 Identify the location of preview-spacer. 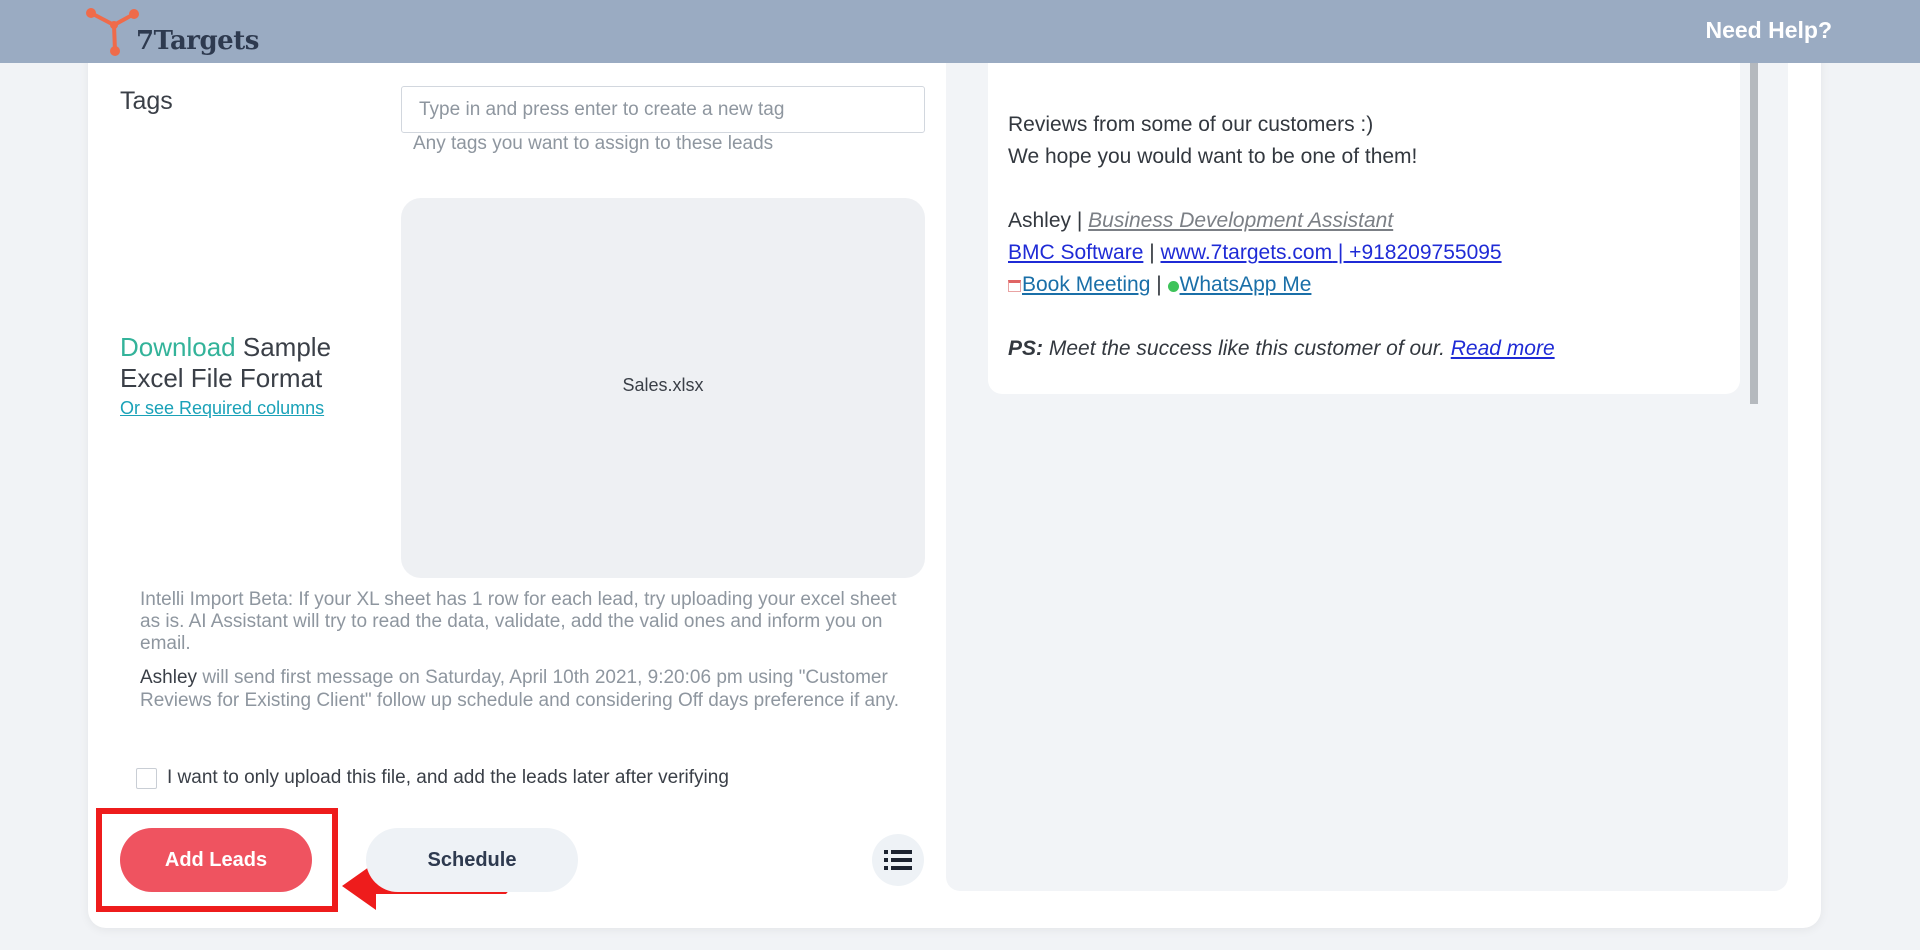
(1368, 189).